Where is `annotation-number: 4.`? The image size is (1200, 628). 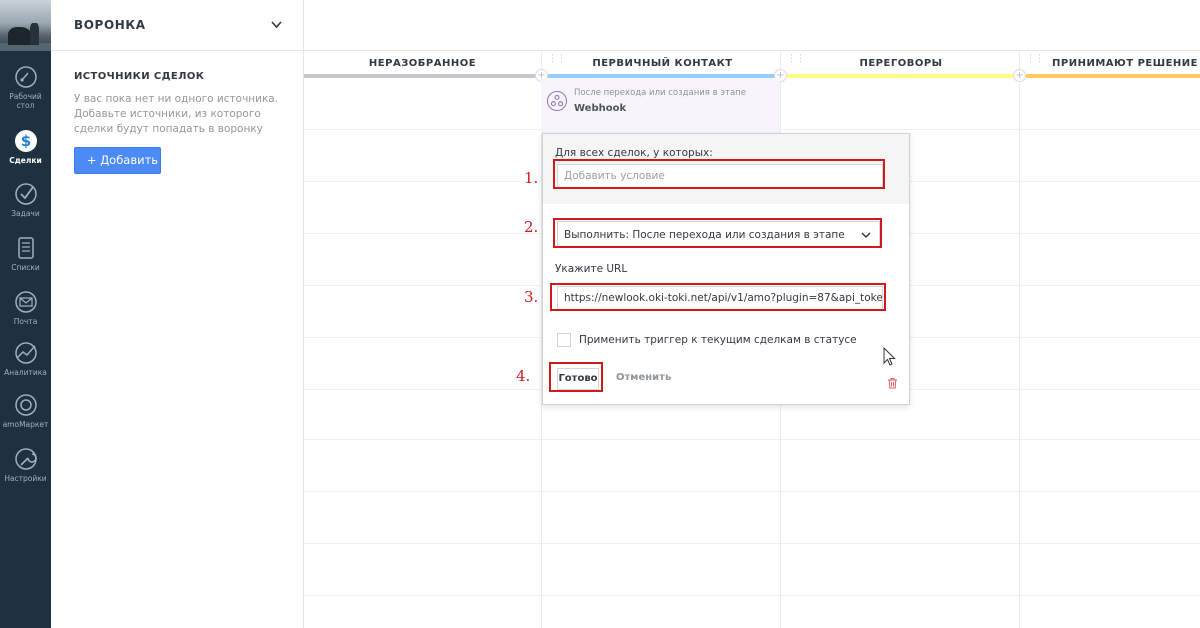 annotation-number: 4. is located at coordinates (523, 376).